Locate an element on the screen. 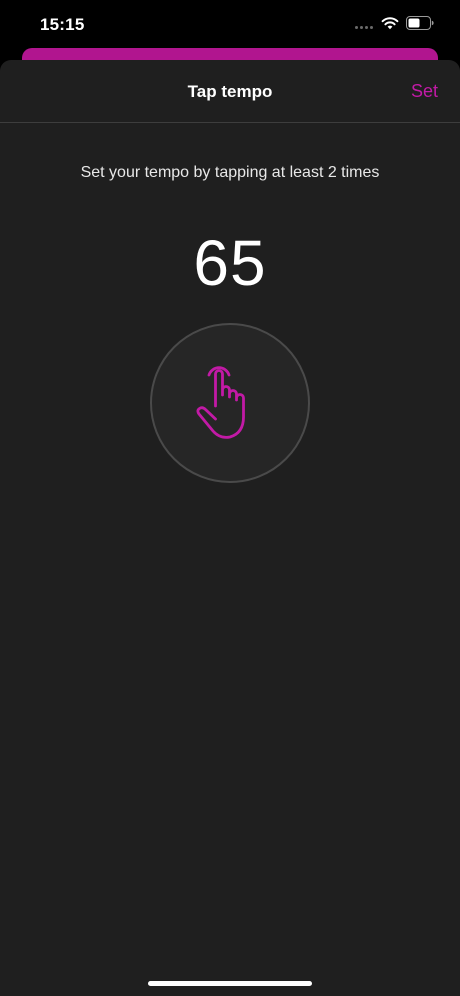  battery-icon is located at coordinates (420, 23).